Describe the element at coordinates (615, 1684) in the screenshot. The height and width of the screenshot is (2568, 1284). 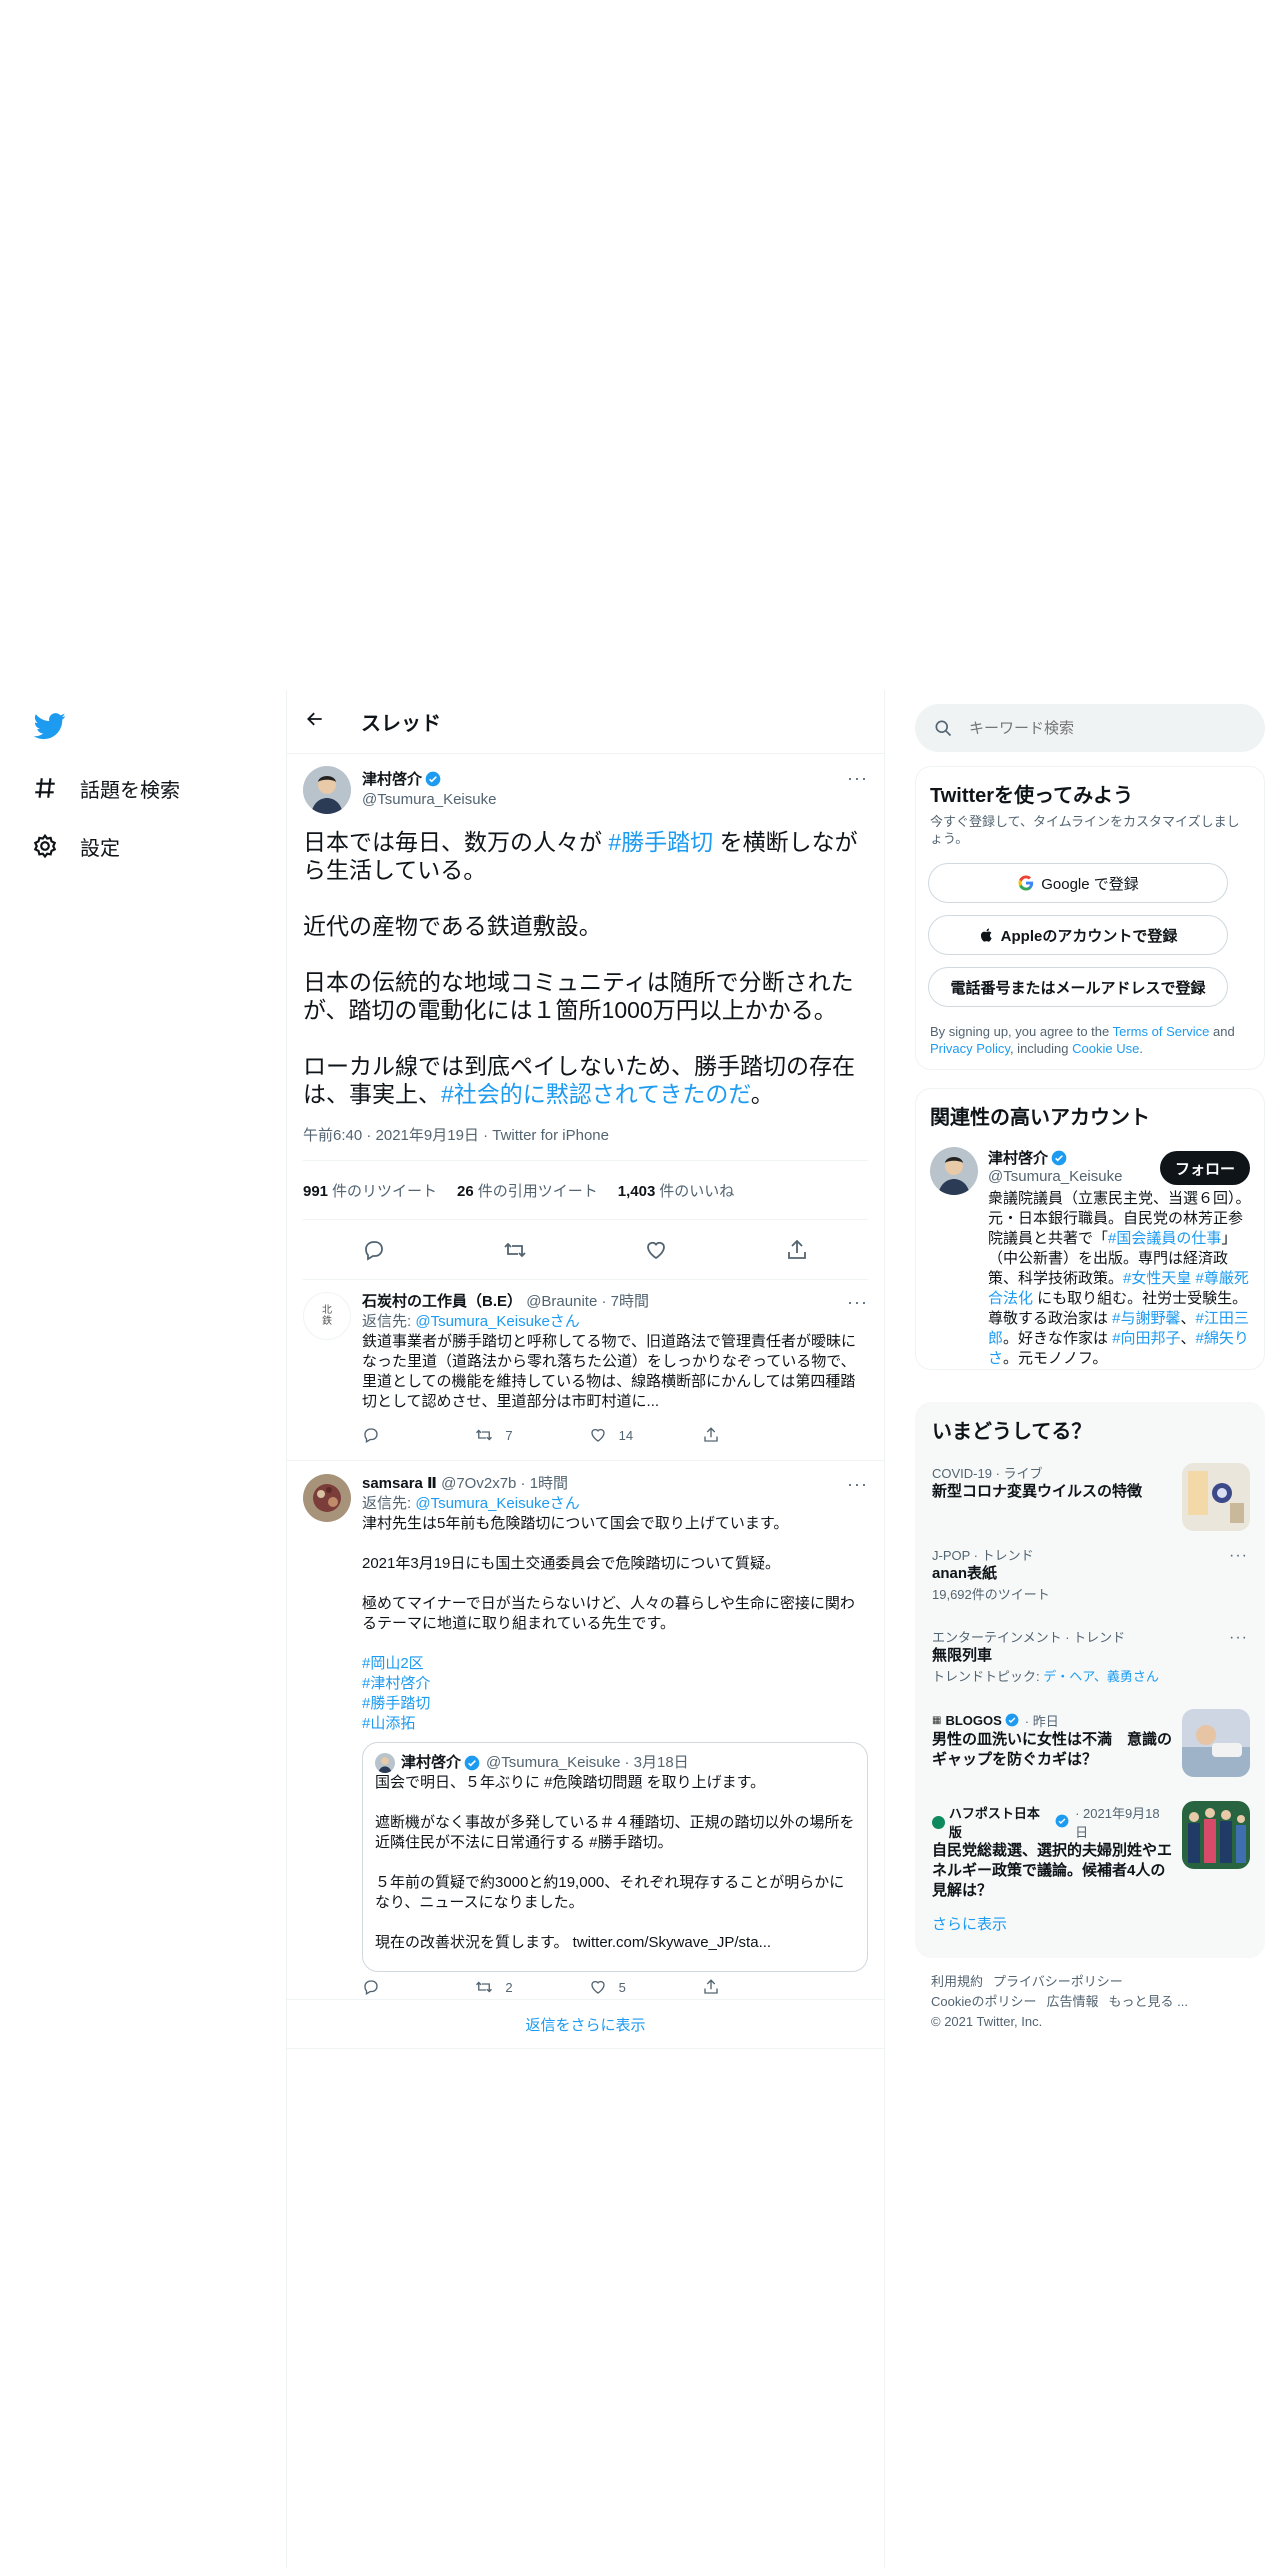
I see `hashtag-link: #津村啓介` at that location.